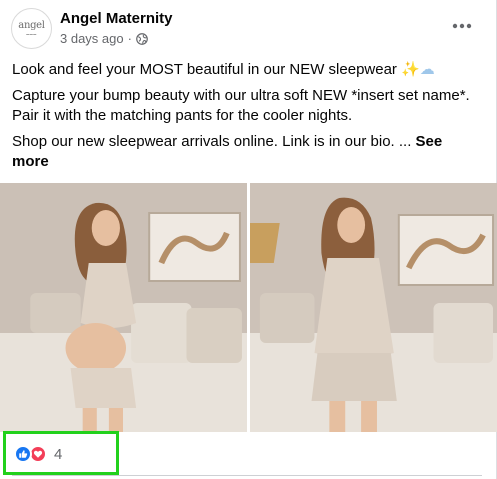  I want to click on like-icon, so click(23, 454).